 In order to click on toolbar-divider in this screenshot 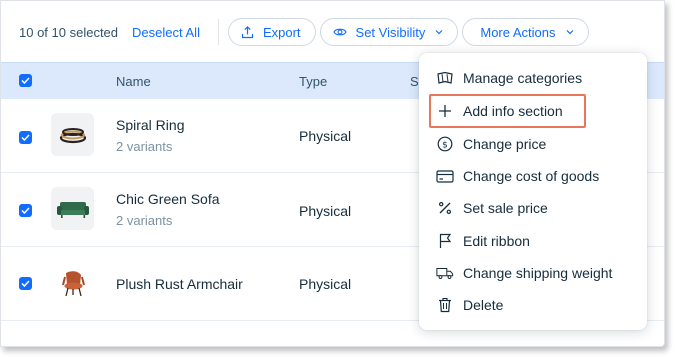, I will do `click(218, 32)`.